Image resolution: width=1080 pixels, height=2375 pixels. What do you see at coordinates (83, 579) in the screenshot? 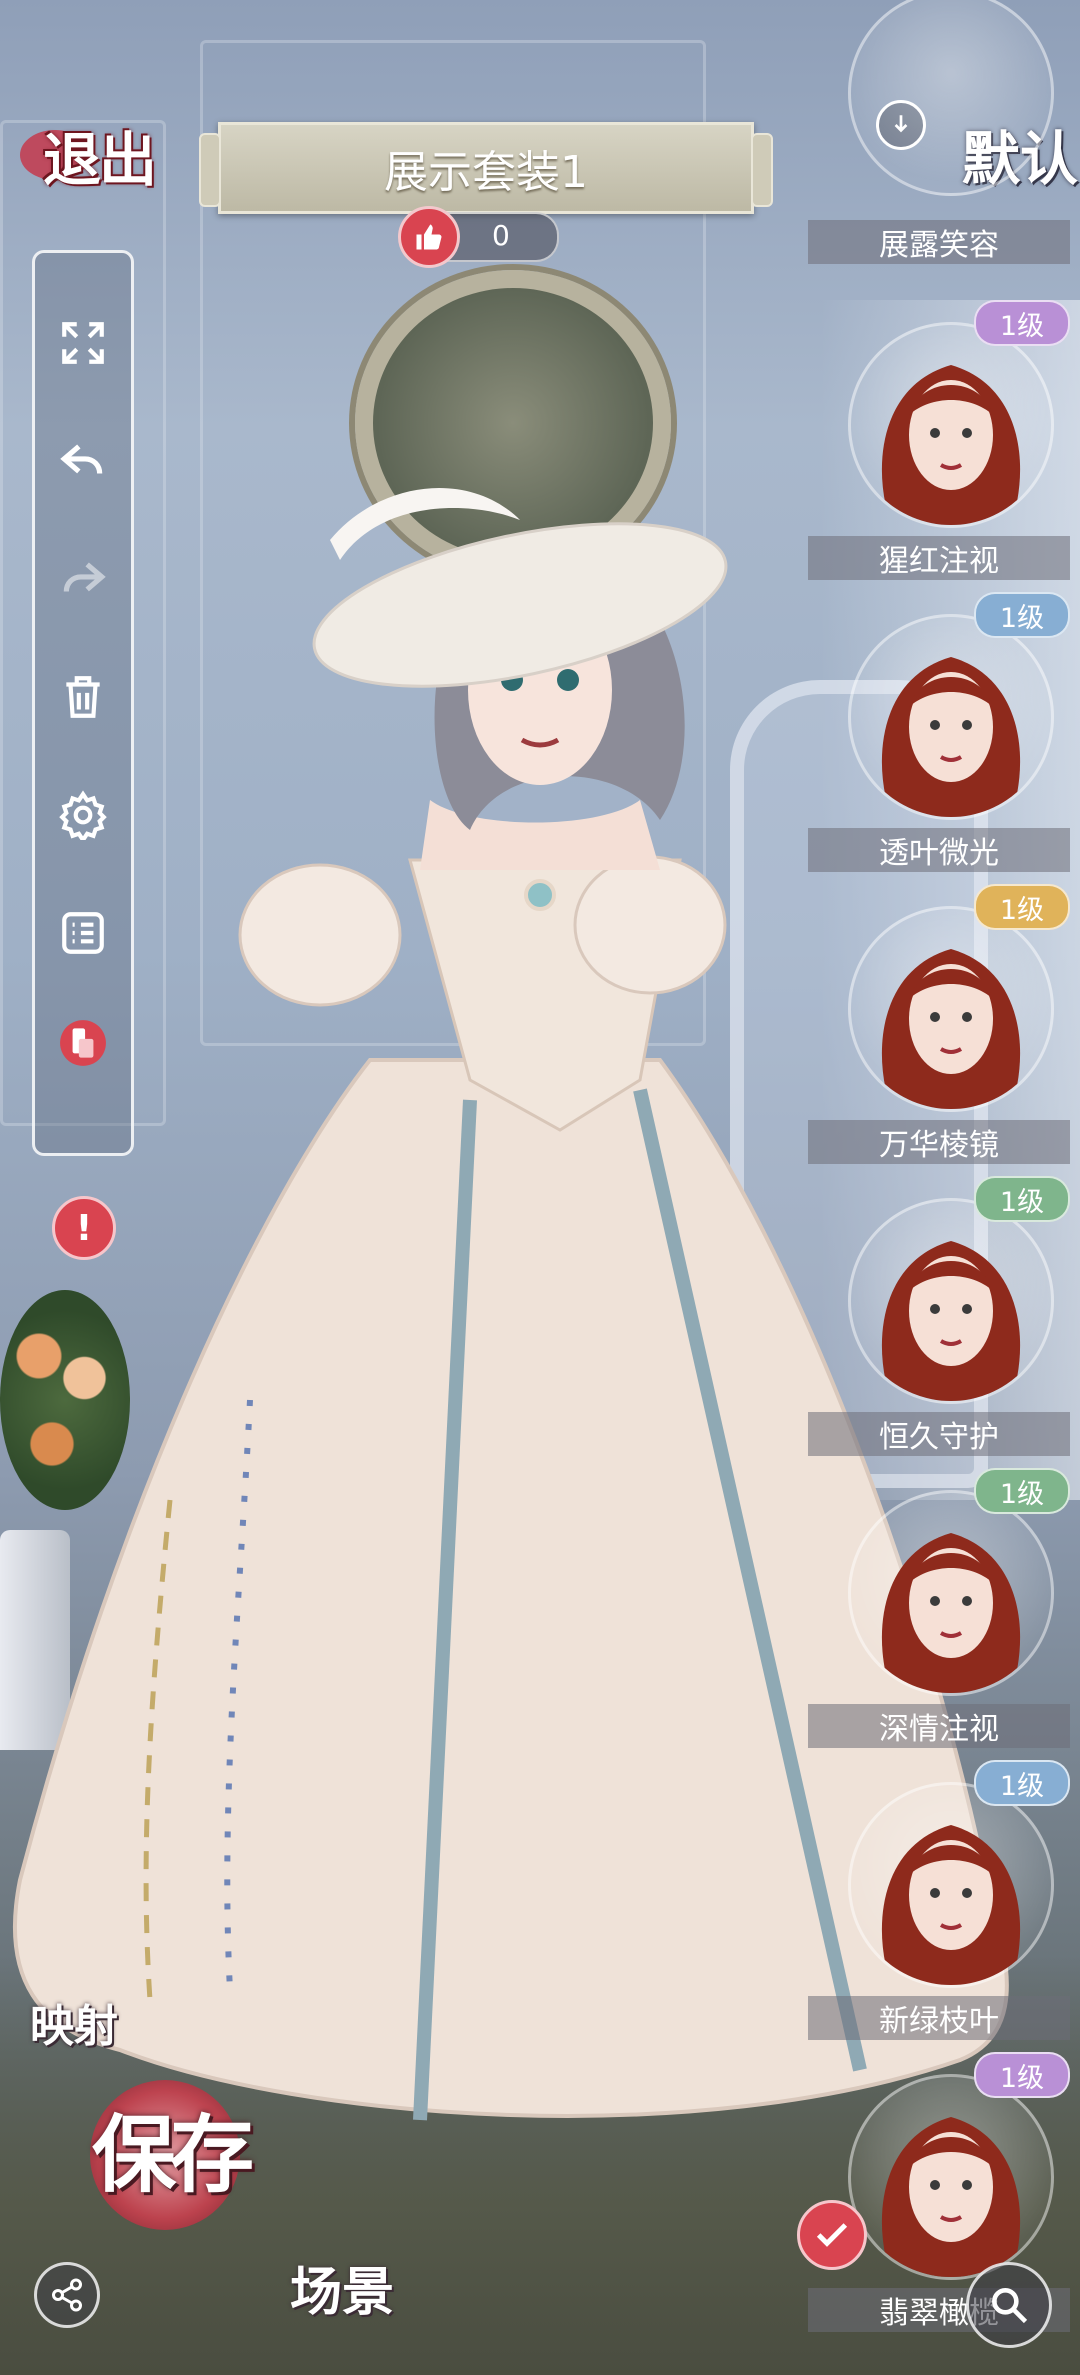
I see `redo-icon` at bounding box center [83, 579].